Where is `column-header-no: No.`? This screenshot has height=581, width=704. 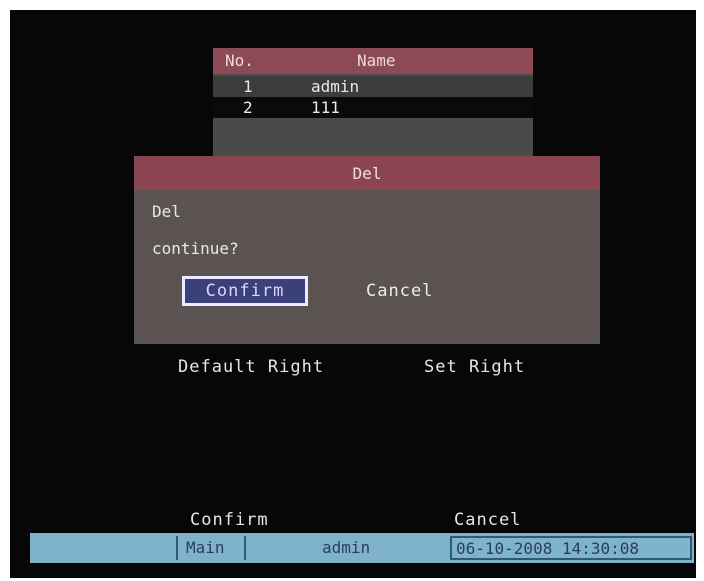 column-header-no: No. is located at coordinates (239, 60).